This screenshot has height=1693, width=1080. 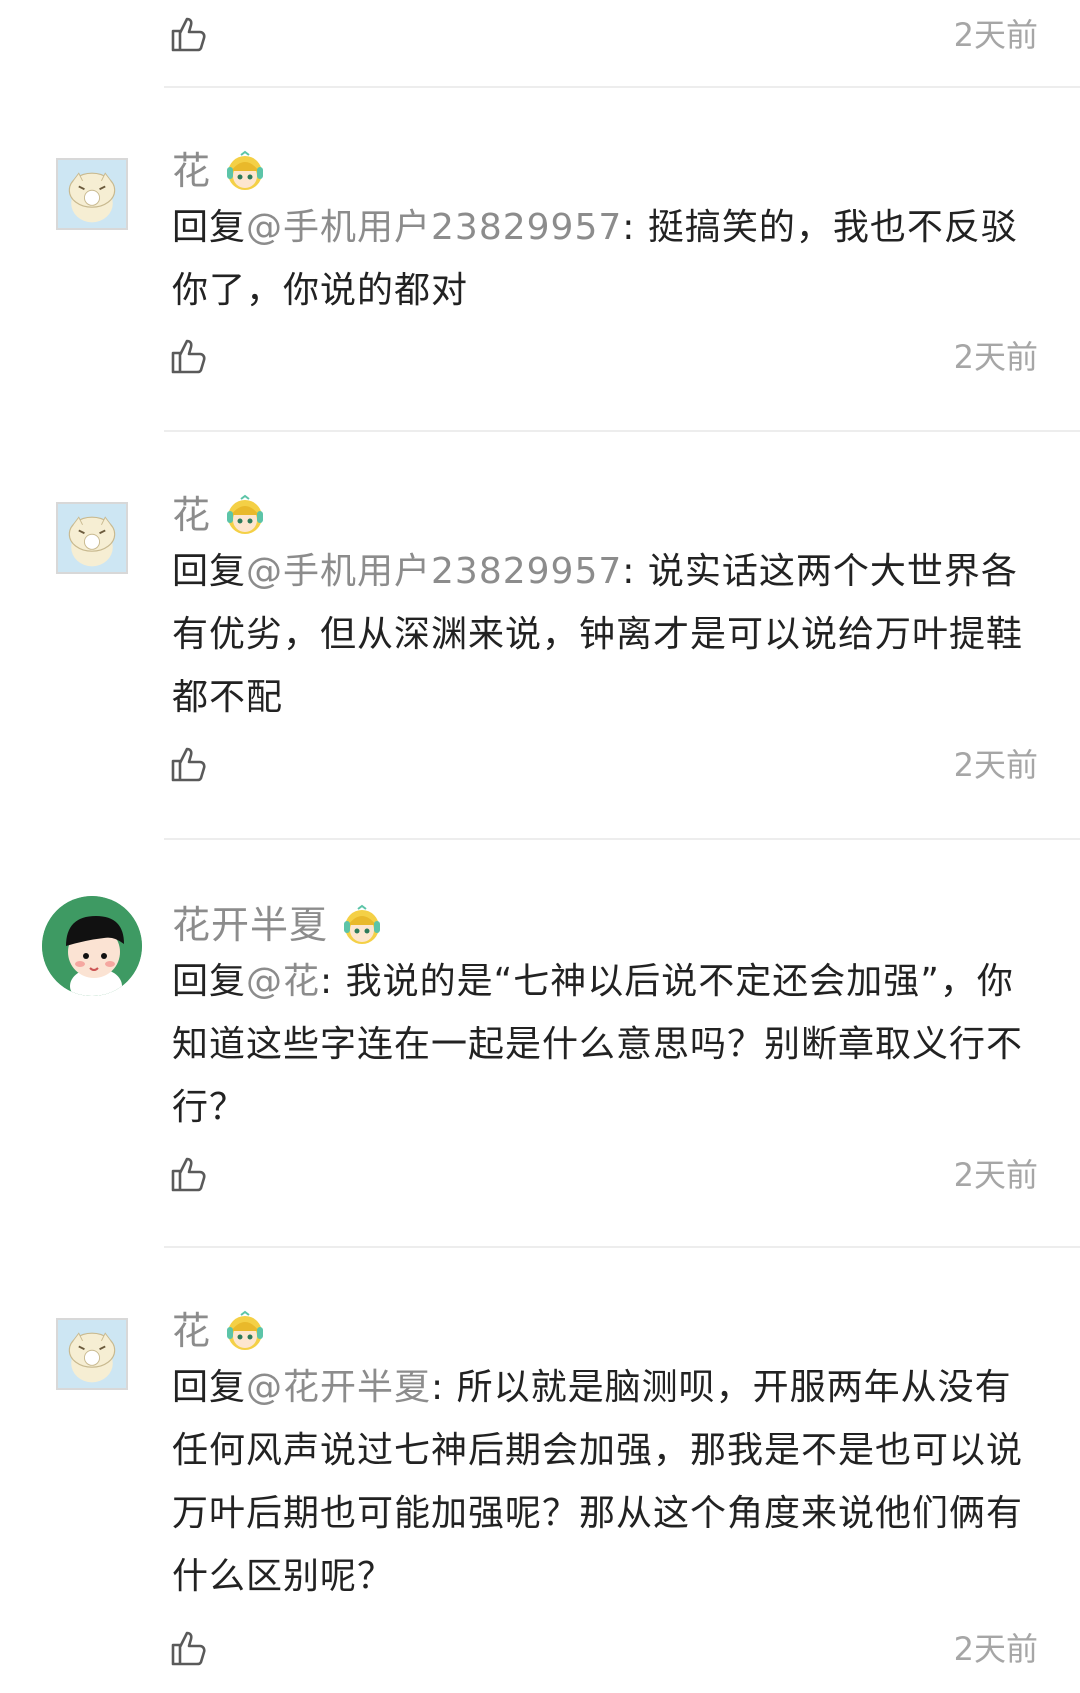 I want to click on previous-comment-footer: 2天前, so click(x=540, y=50).